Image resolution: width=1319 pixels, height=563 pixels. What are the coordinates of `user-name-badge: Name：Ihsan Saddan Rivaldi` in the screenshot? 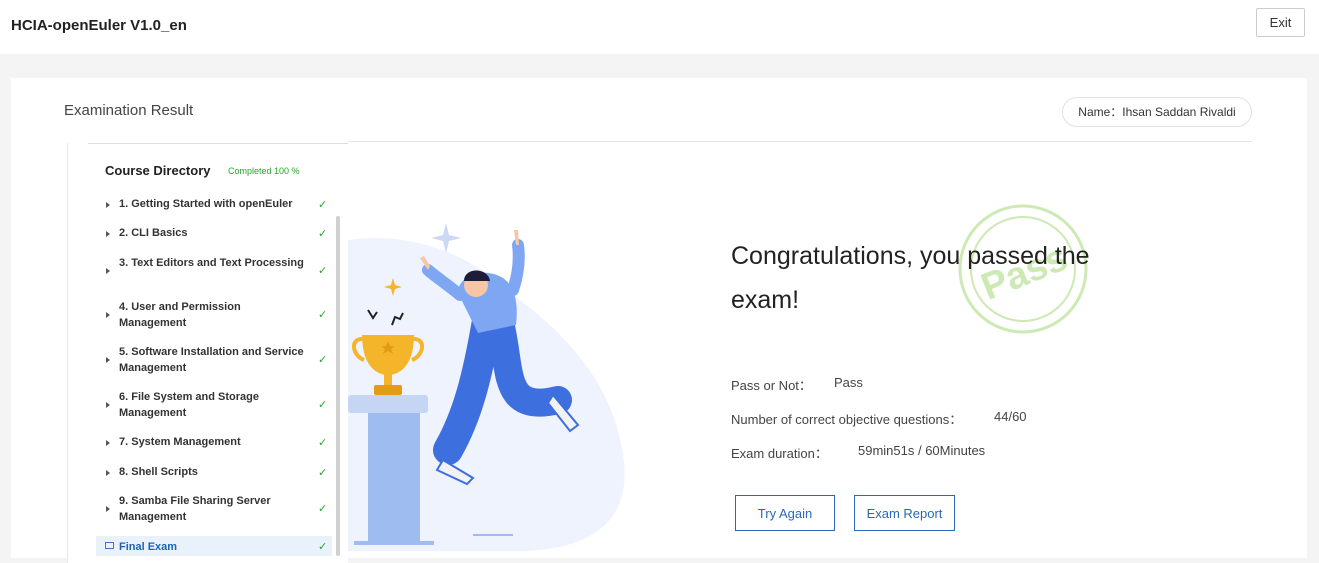 It's located at (1157, 112).